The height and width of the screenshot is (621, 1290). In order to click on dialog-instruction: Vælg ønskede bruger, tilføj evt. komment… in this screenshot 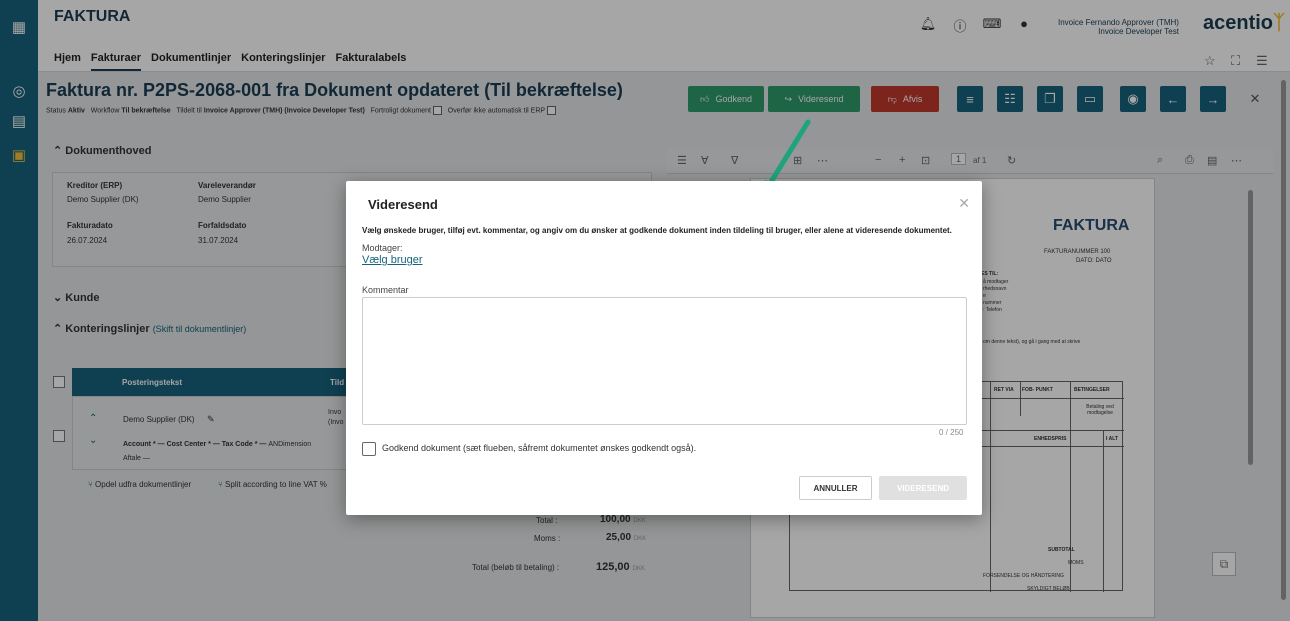, I will do `click(657, 230)`.